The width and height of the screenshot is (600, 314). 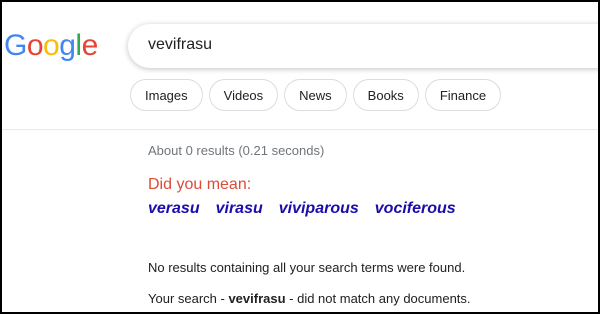 What do you see at coordinates (15, 45) in the screenshot?
I see `logo-letter-g: G` at bounding box center [15, 45].